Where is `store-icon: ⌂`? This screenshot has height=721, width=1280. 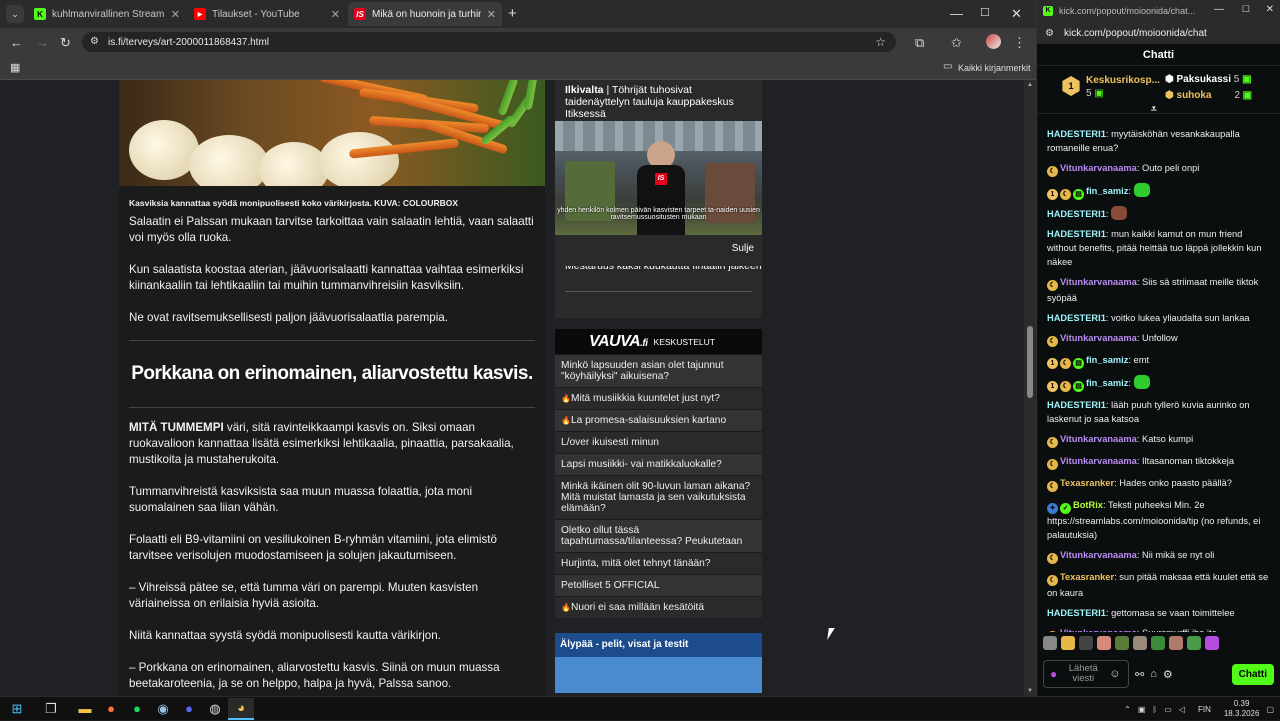 store-icon: ⌂ is located at coordinates (1153, 674).